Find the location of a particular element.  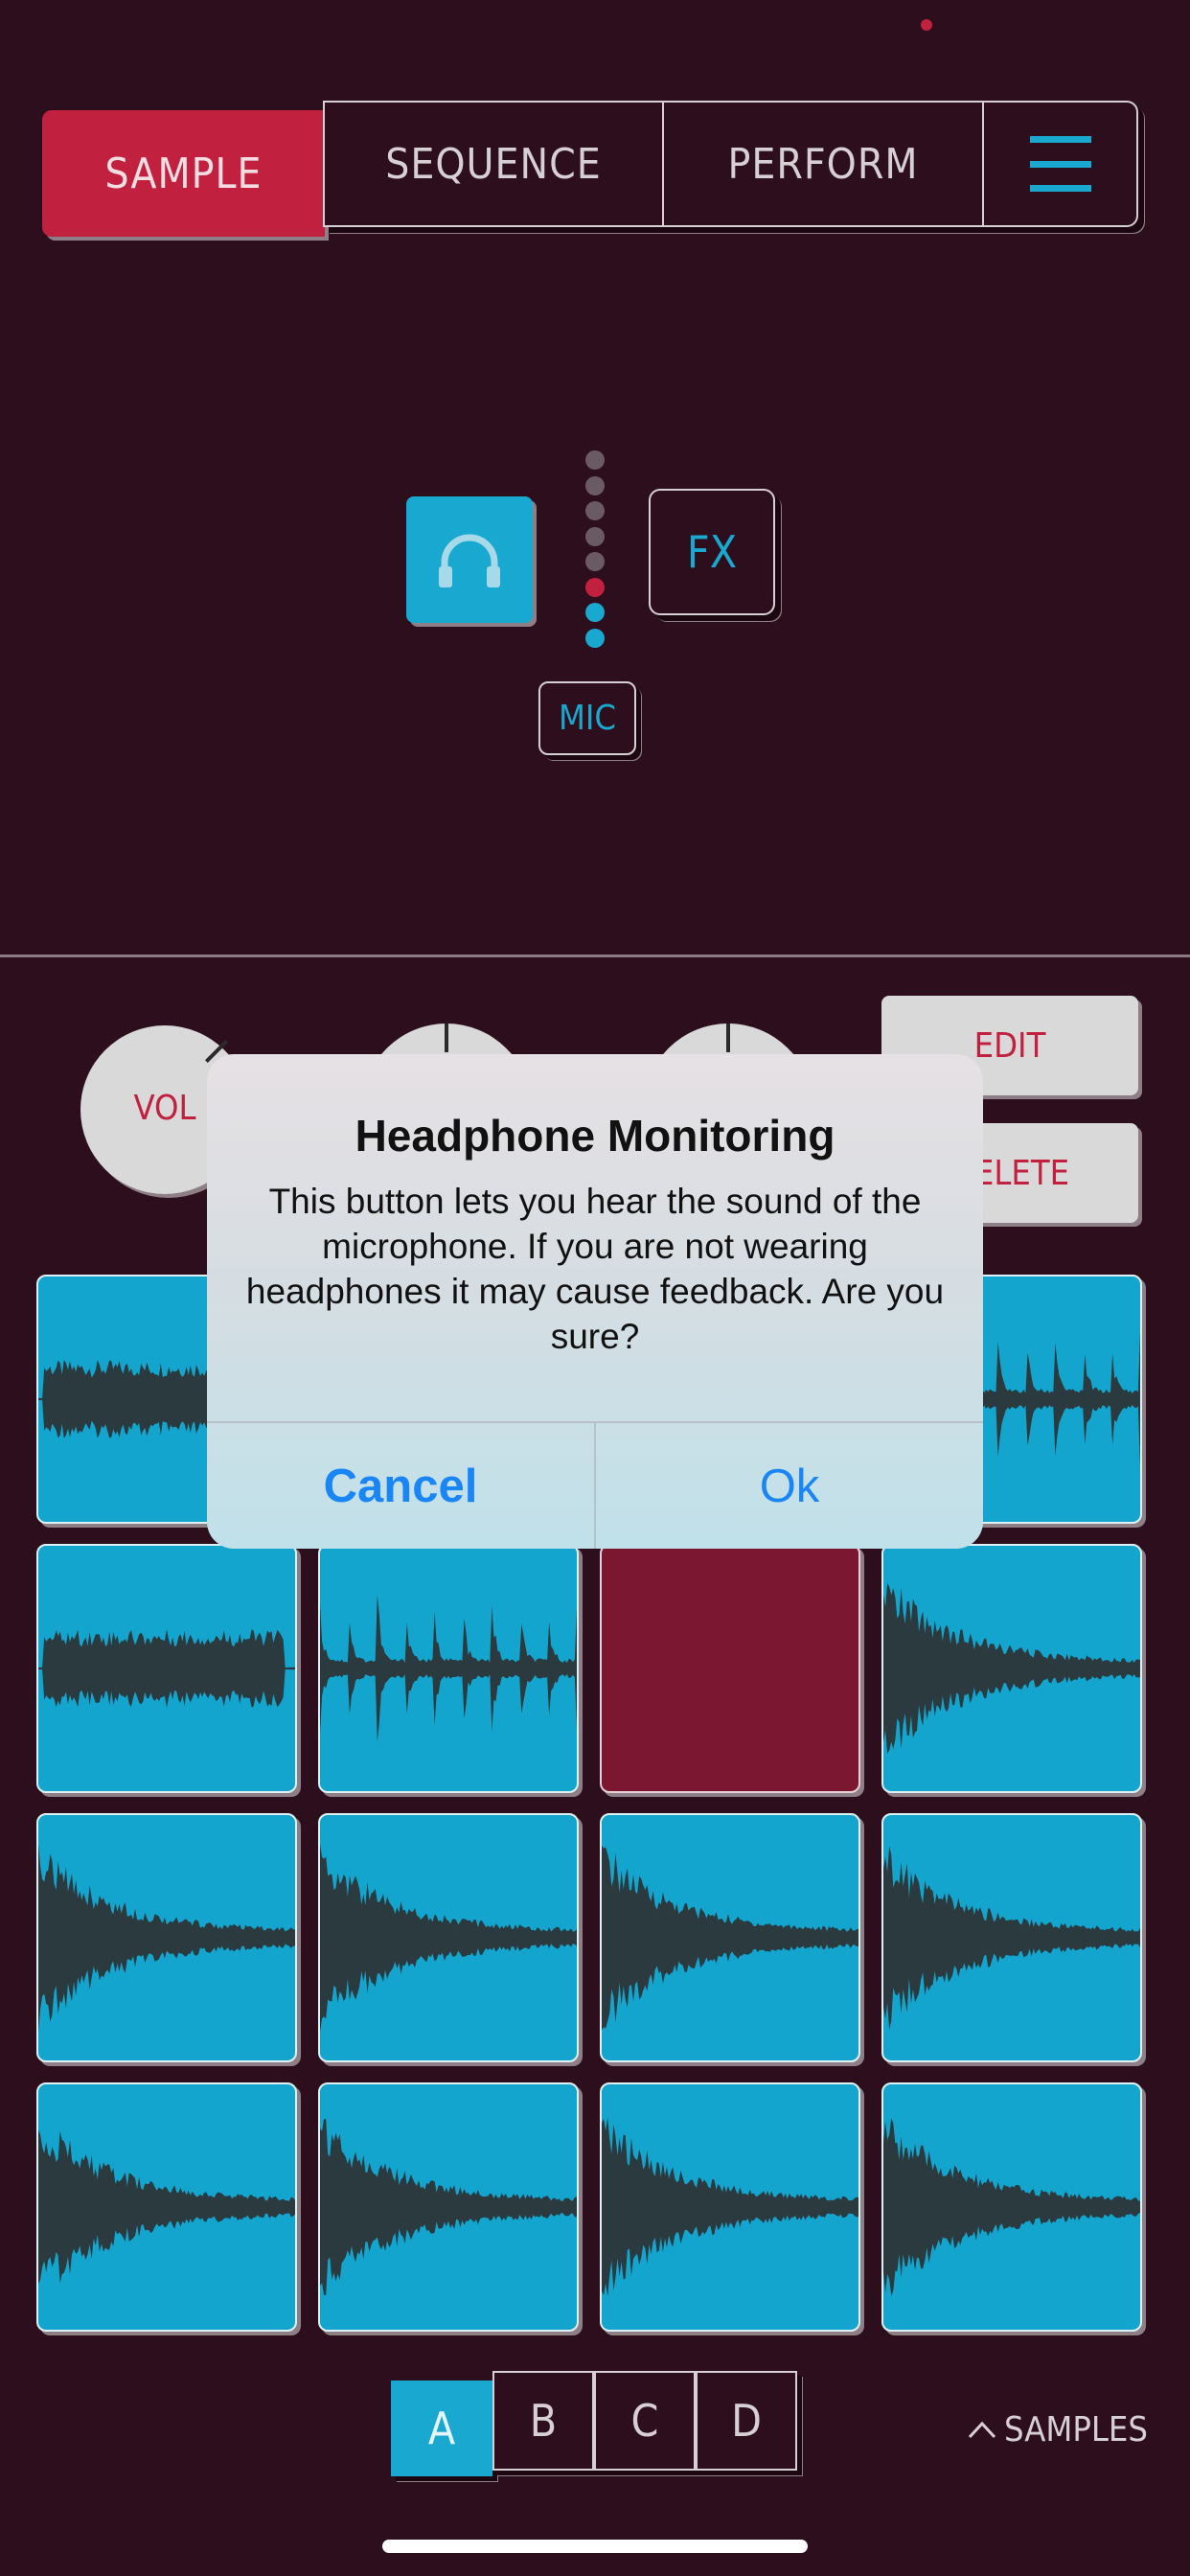

top-tab-bar: SAMPLE SEQUENCE PERFORM is located at coordinates (590, 169).